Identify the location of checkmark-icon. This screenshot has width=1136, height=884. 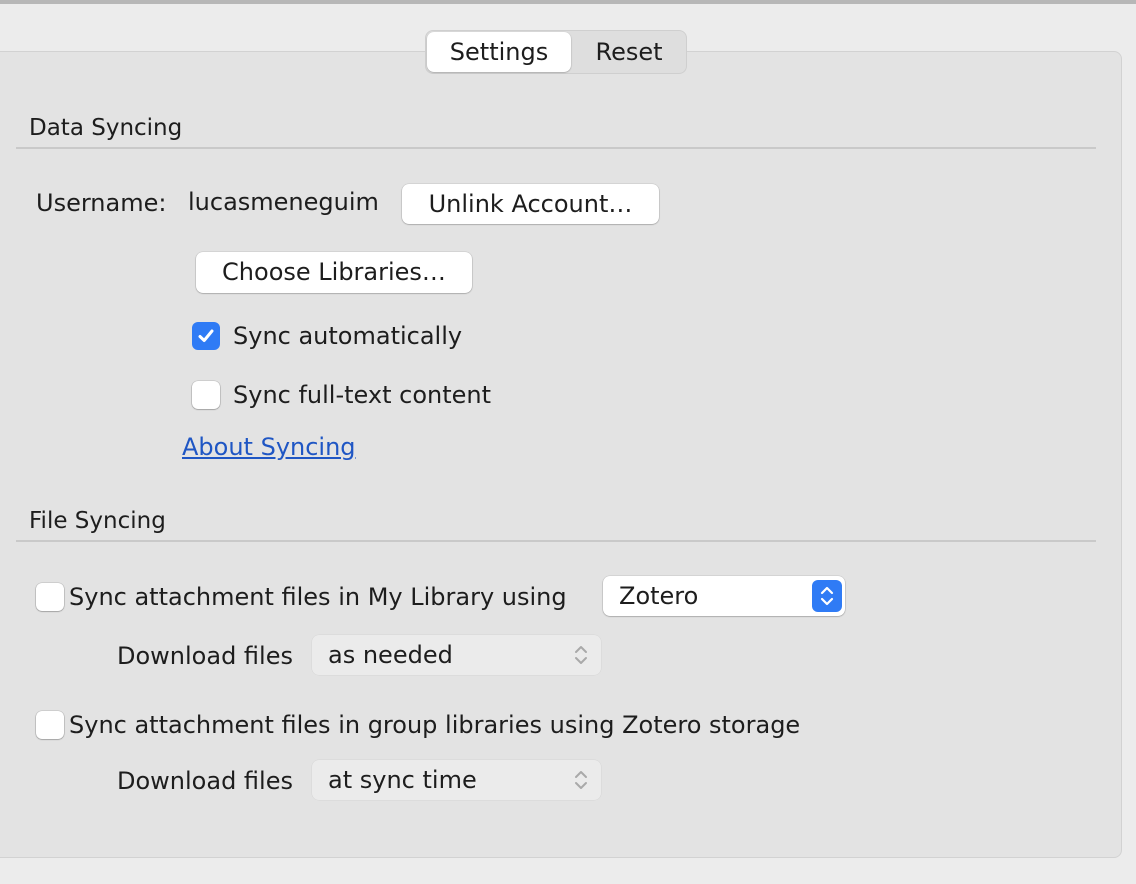
(206, 335).